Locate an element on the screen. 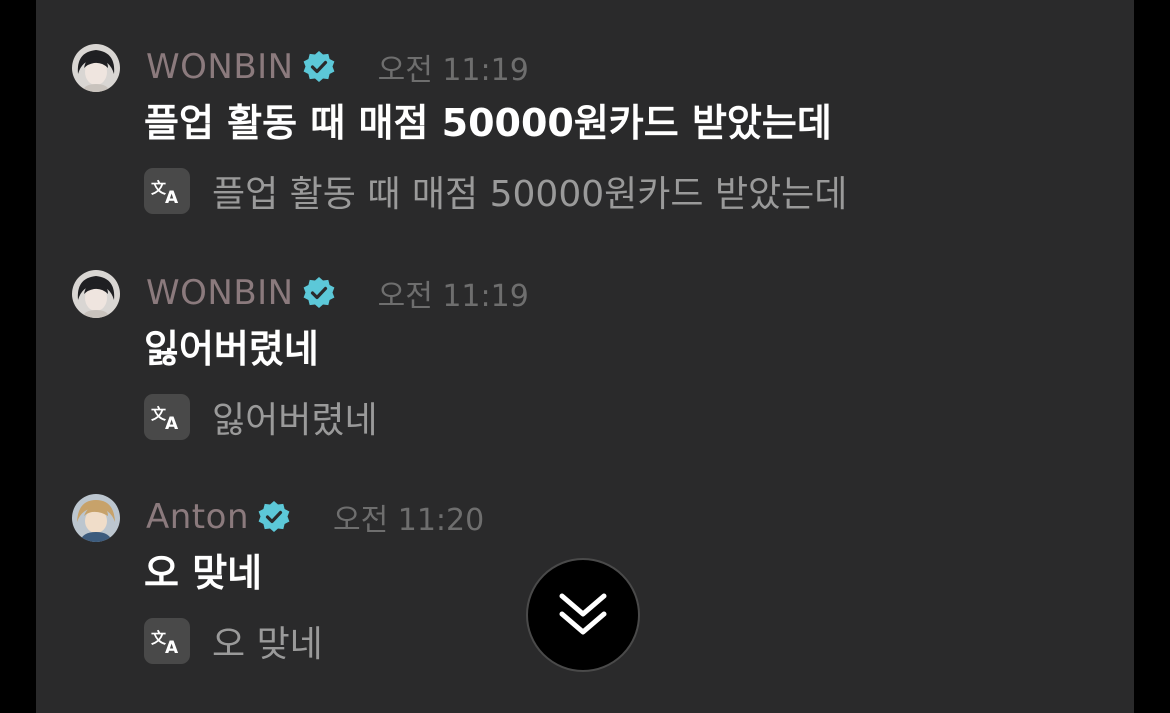 The width and height of the screenshot is (1170, 713). scroll-to-bottom-button is located at coordinates (583, 615).